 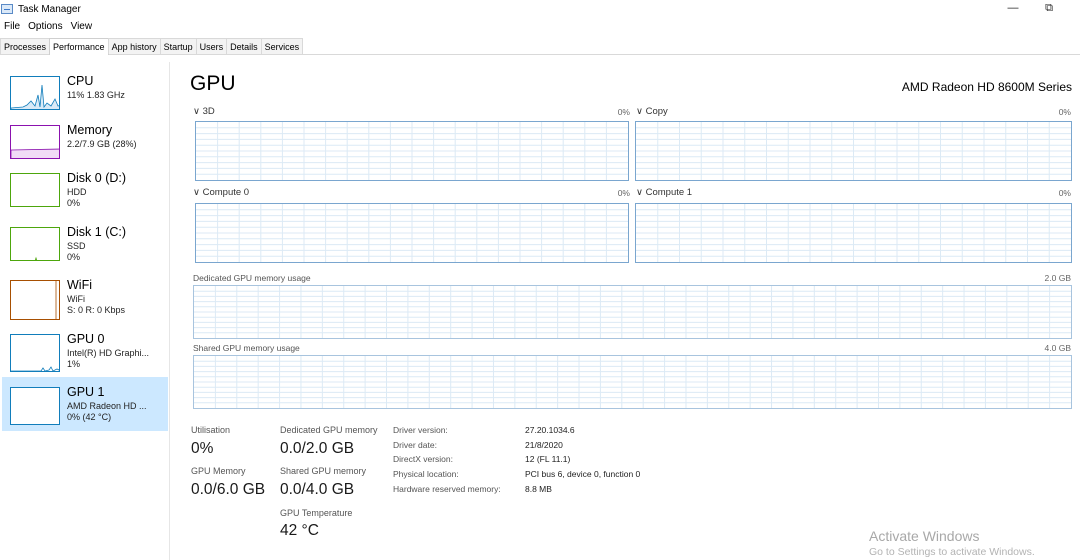 What do you see at coordinates (211, 46) in the screenshot?
I see `tab-users: Users` at bounding box center [211, 46].